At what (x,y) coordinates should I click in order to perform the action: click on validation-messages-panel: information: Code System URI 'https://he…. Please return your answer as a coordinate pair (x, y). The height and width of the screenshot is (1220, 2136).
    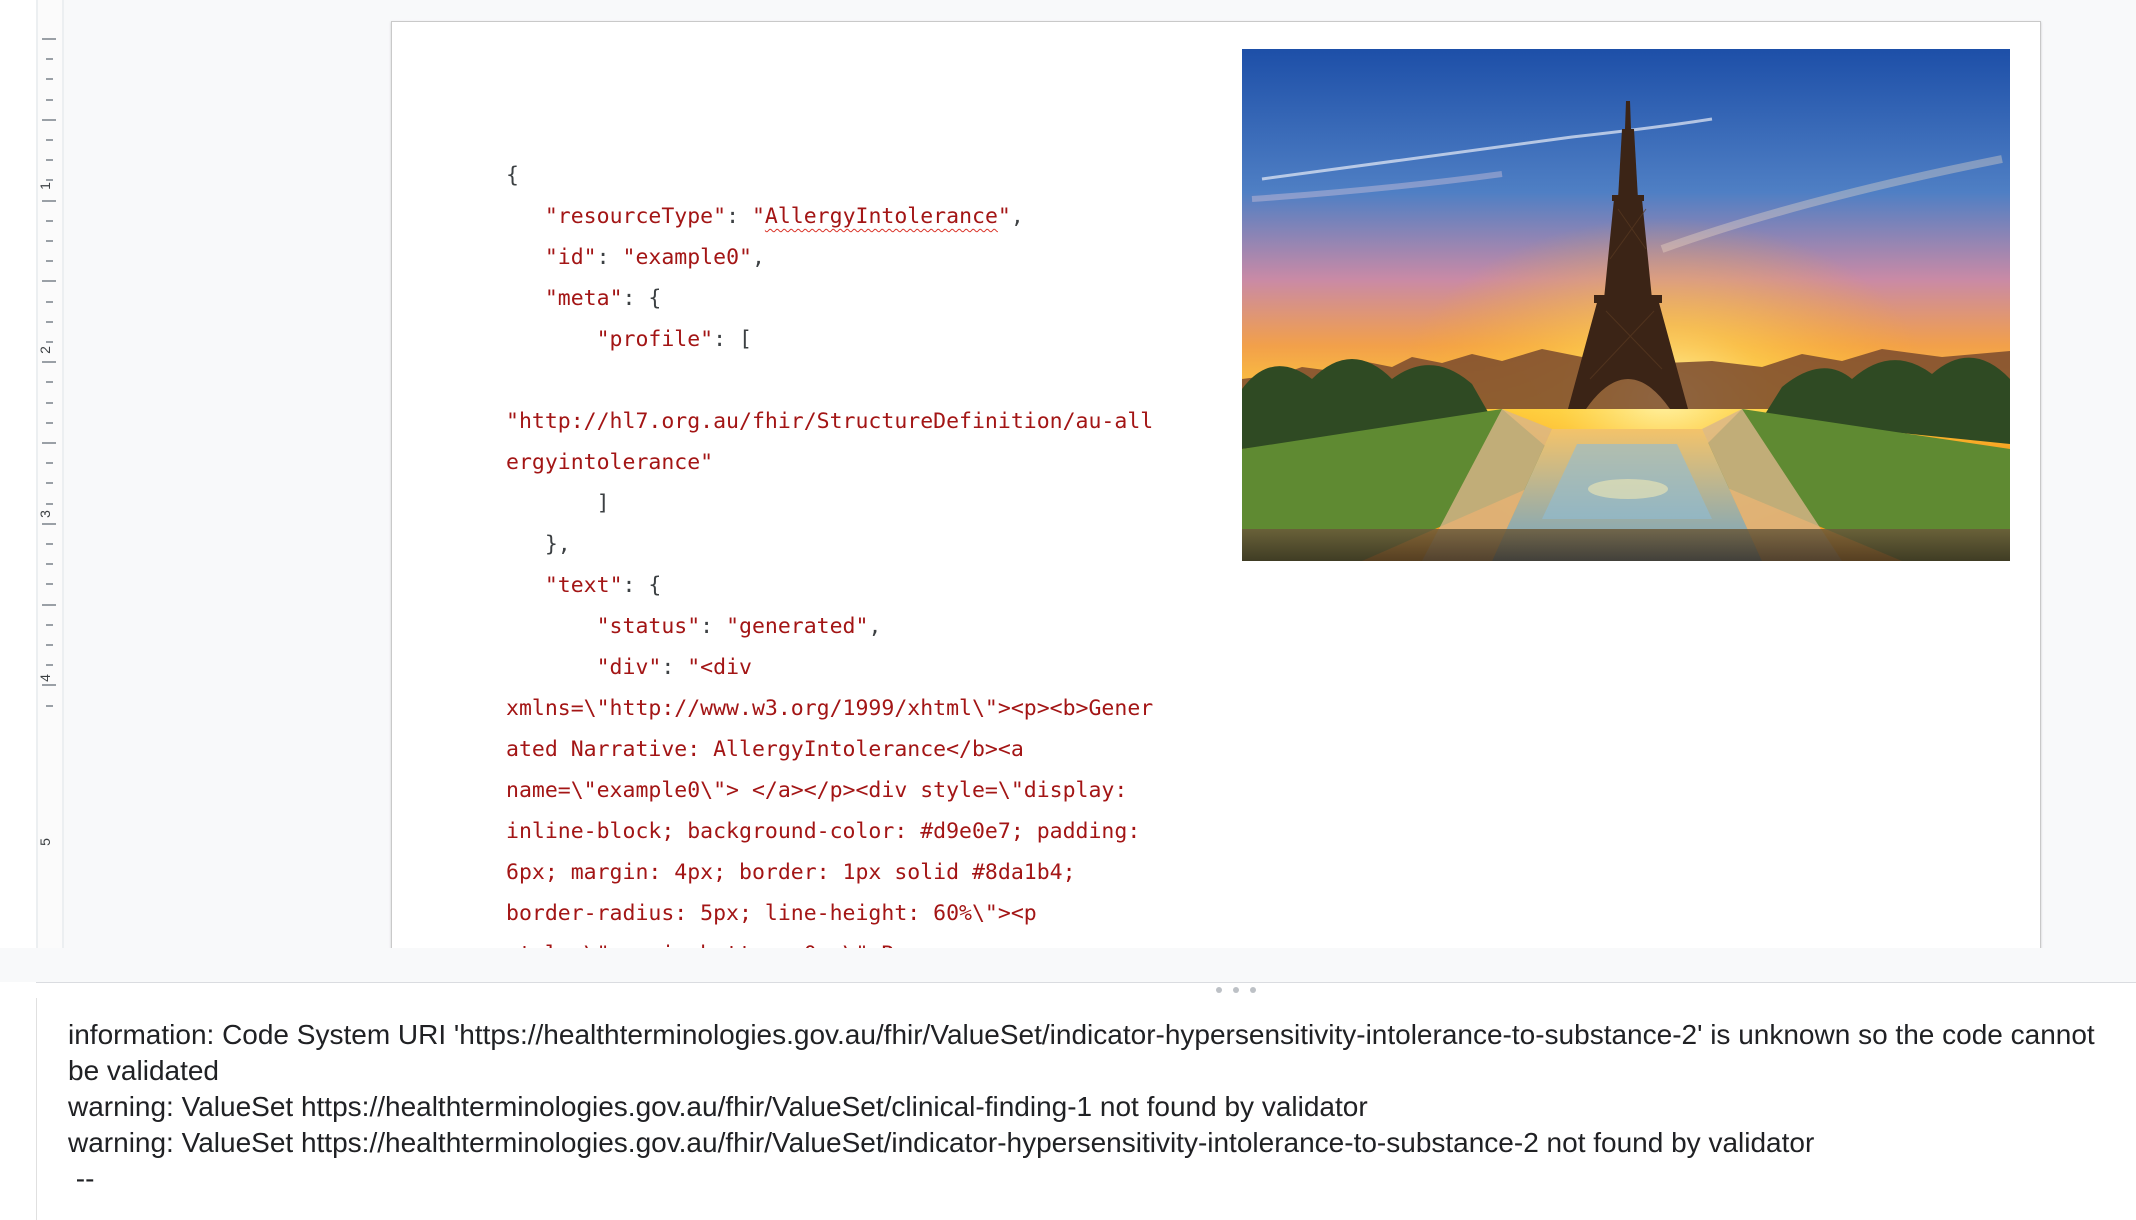
    Looking at the image, I should click on (1093, 1107).